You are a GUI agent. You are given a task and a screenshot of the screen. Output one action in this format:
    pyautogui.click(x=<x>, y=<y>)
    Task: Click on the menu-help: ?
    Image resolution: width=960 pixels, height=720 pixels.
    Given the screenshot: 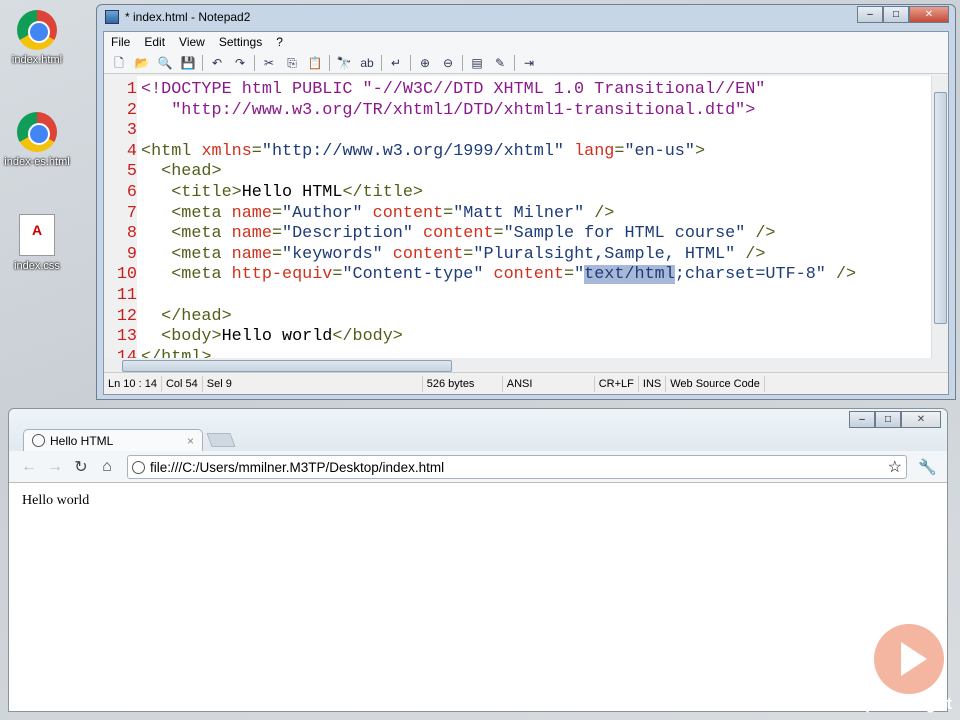 What is the action you would take?
    pyautogui.click(x=279, y=42)
    